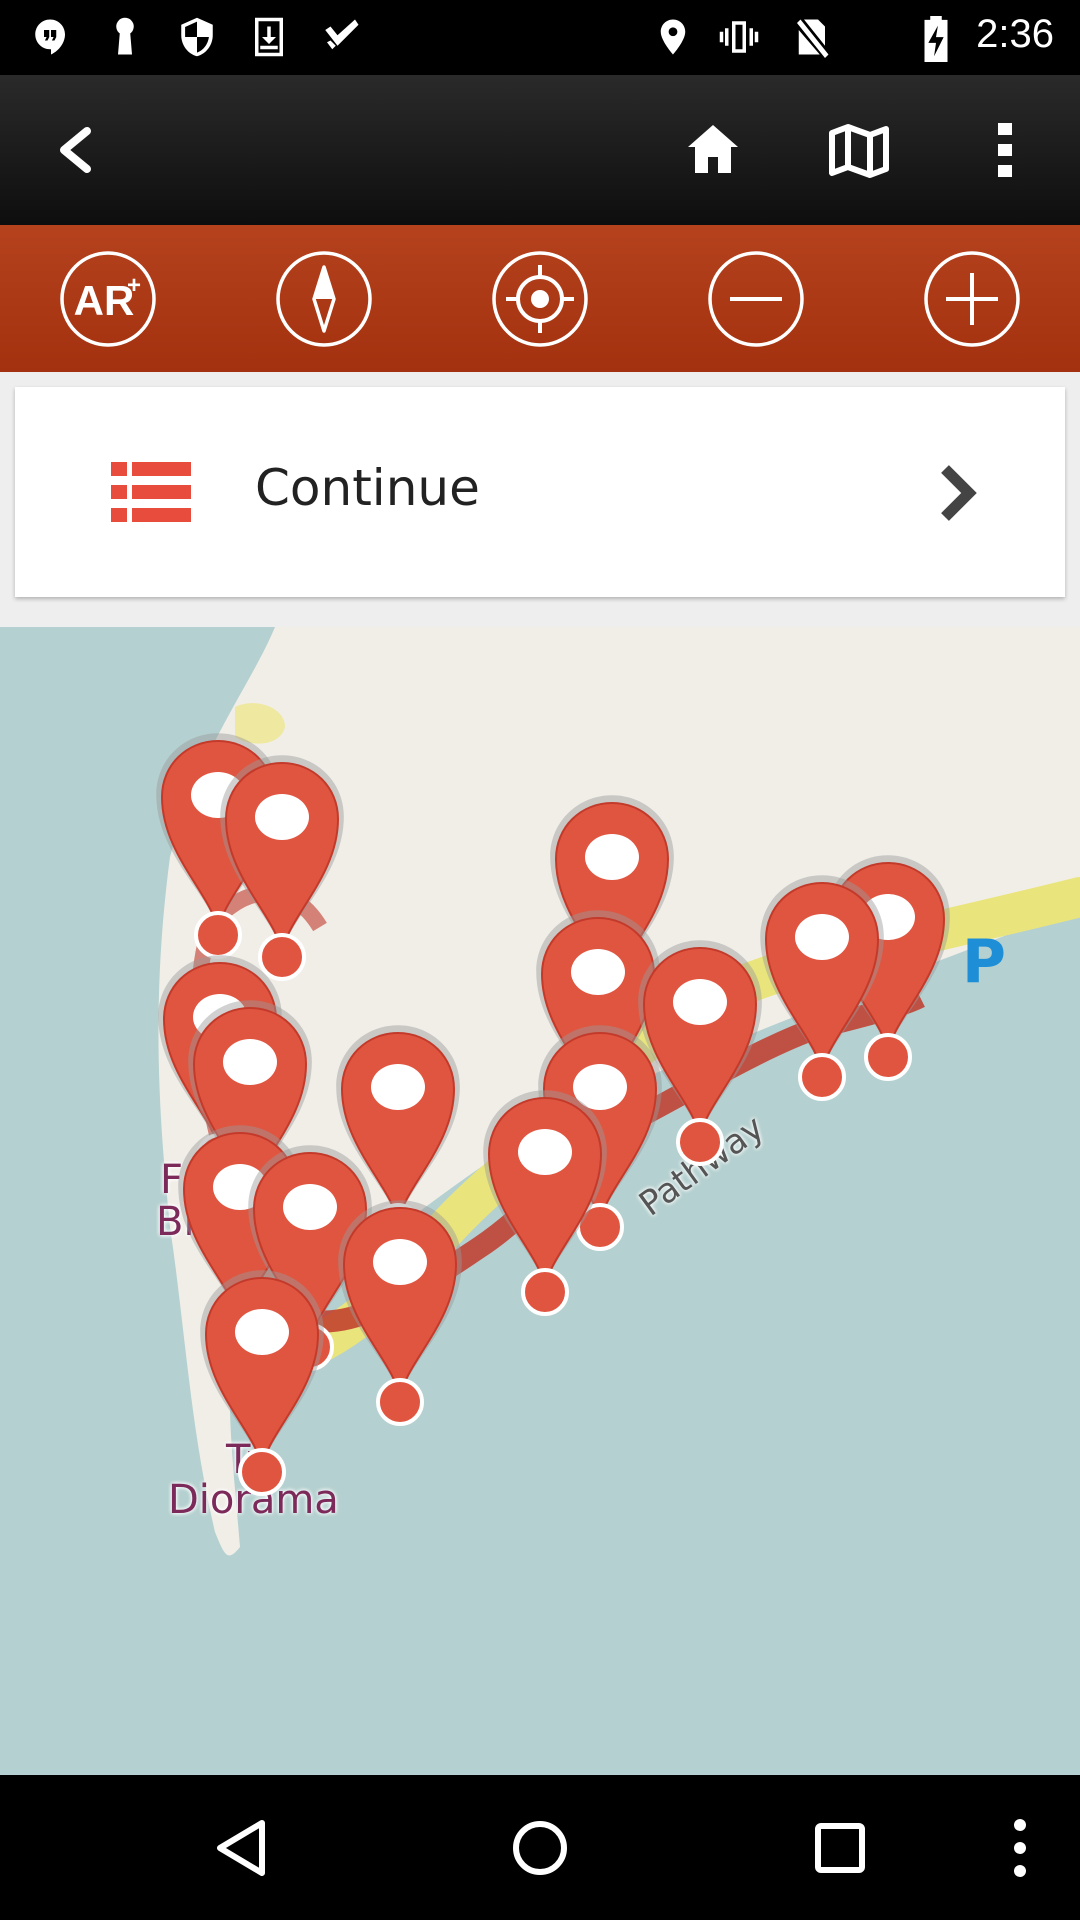 Image resolution: width=1080 pixels, height=1920 pixels. I want to click on keyhole-icon, so click(125, 36).